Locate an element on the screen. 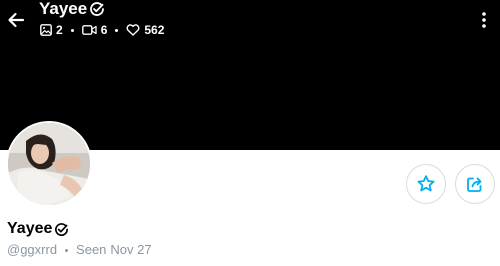 The width and height of the screenshot is (500, 266). videos-count: 6 is located at coordinates (104, 30).